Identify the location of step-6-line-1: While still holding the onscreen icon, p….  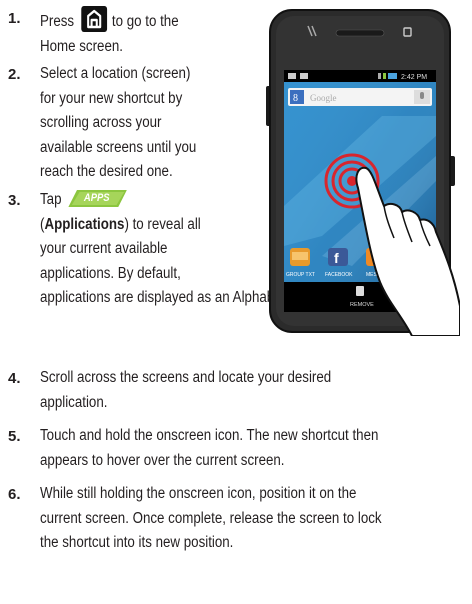
(198, 493).